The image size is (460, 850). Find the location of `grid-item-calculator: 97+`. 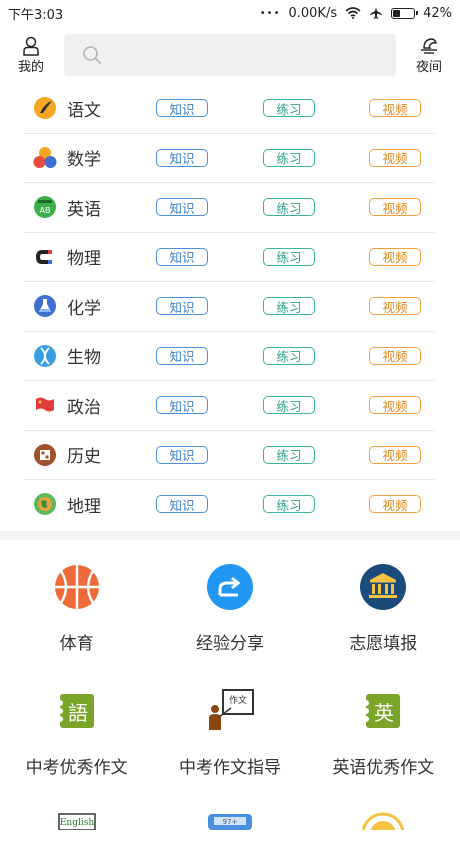

grid-item-calculator: 97+ is located at coordinates (229, 830).